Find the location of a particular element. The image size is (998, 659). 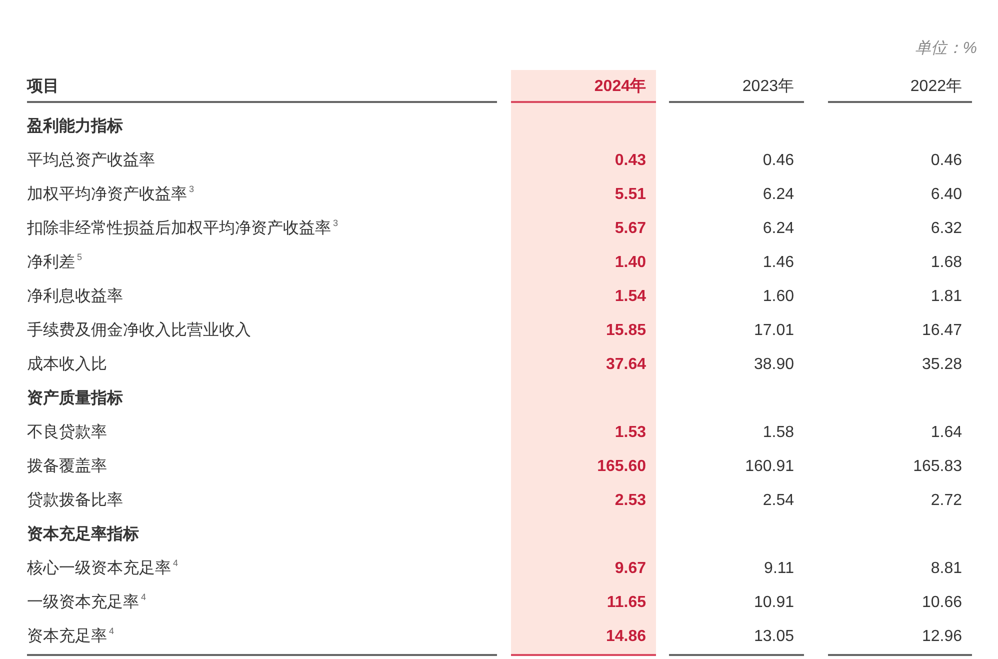

row-label: 不良贷款率 is located at coordinates (67, 432).